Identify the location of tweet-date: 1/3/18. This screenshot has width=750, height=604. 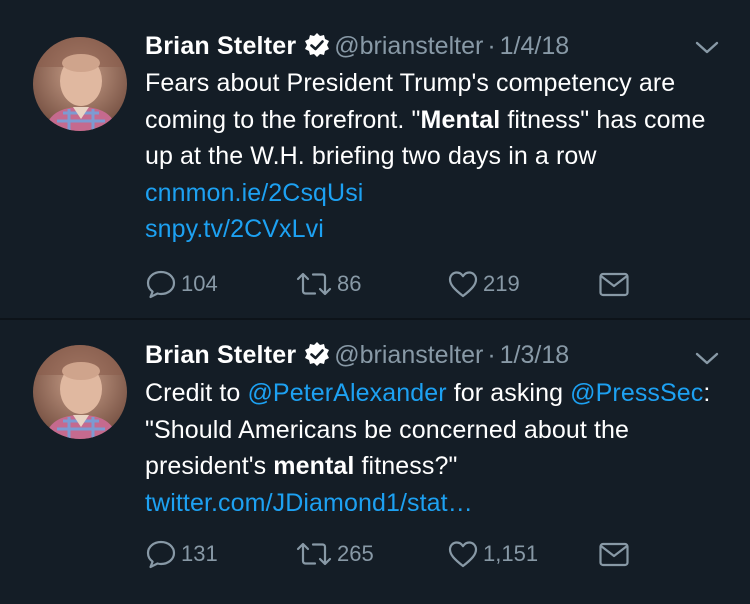
(535, 355).